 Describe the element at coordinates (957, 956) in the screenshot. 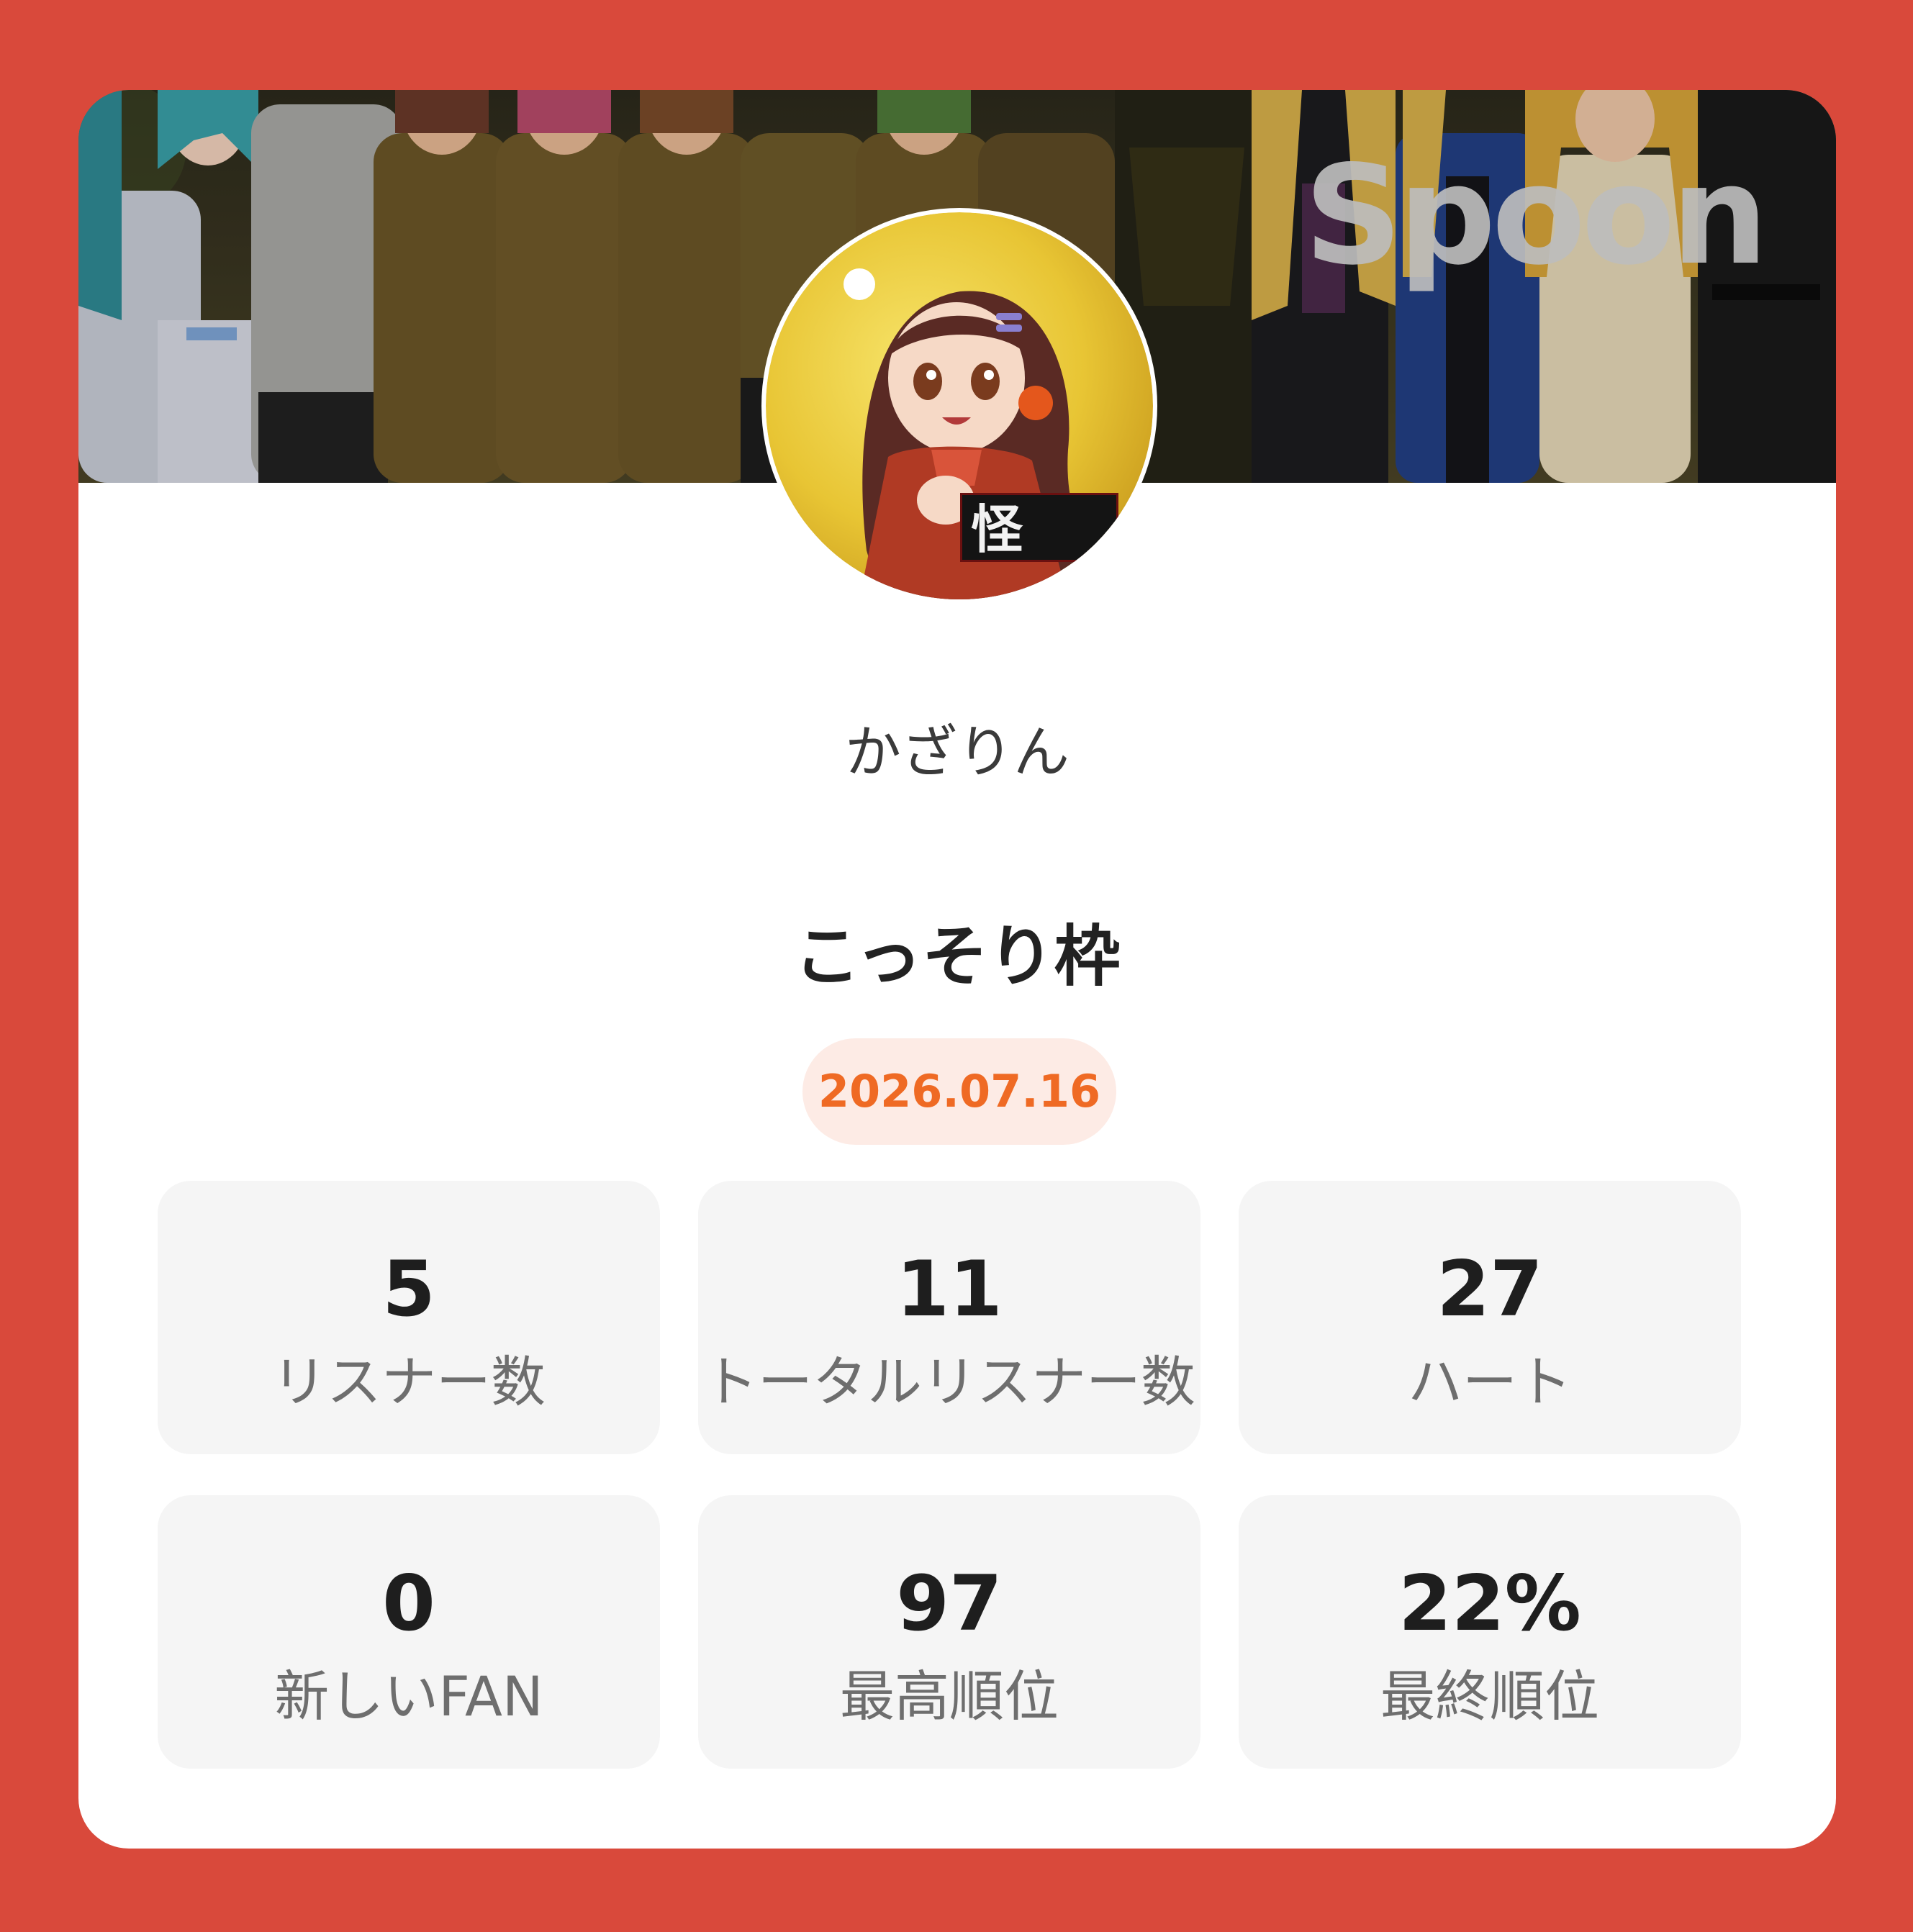

I see `broadcast-title: こっそり枠` at that location.